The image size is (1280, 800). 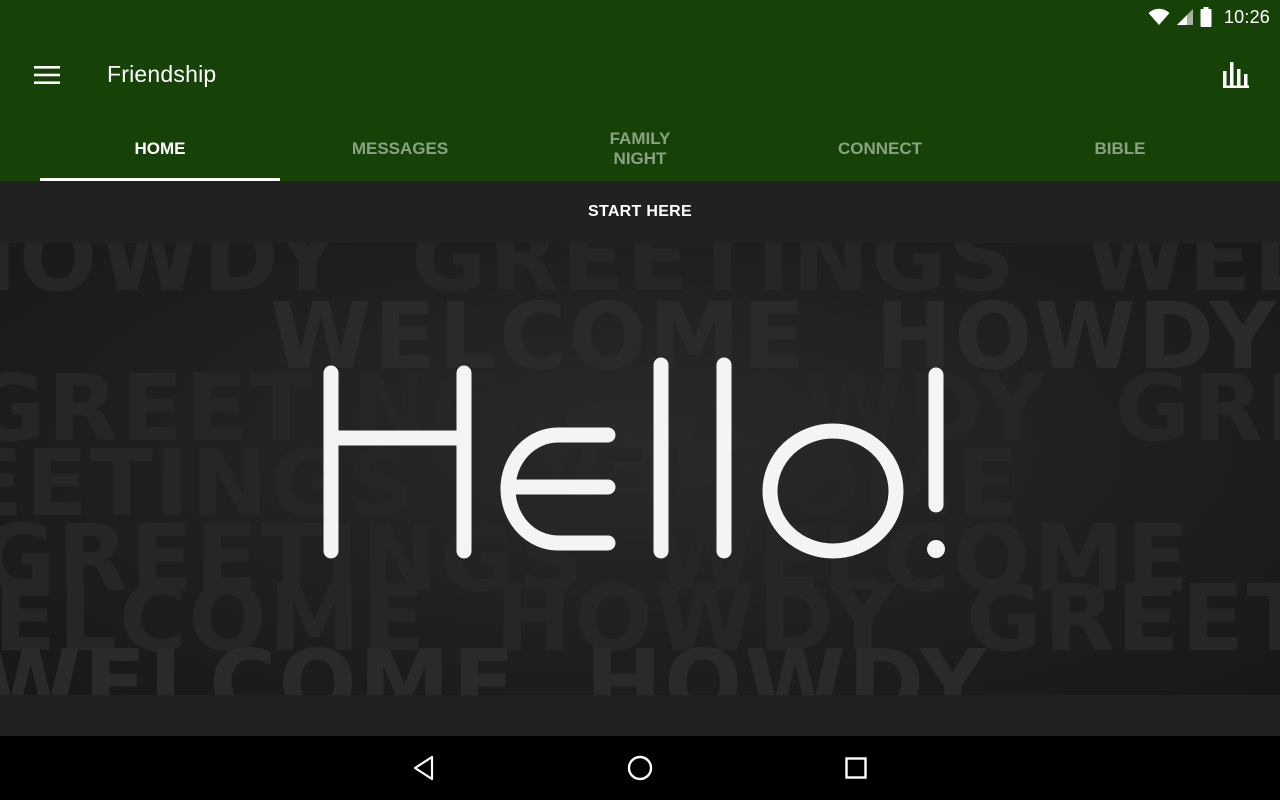 I want to click on start-here-label: START HERE, so click(x=640, y=211).